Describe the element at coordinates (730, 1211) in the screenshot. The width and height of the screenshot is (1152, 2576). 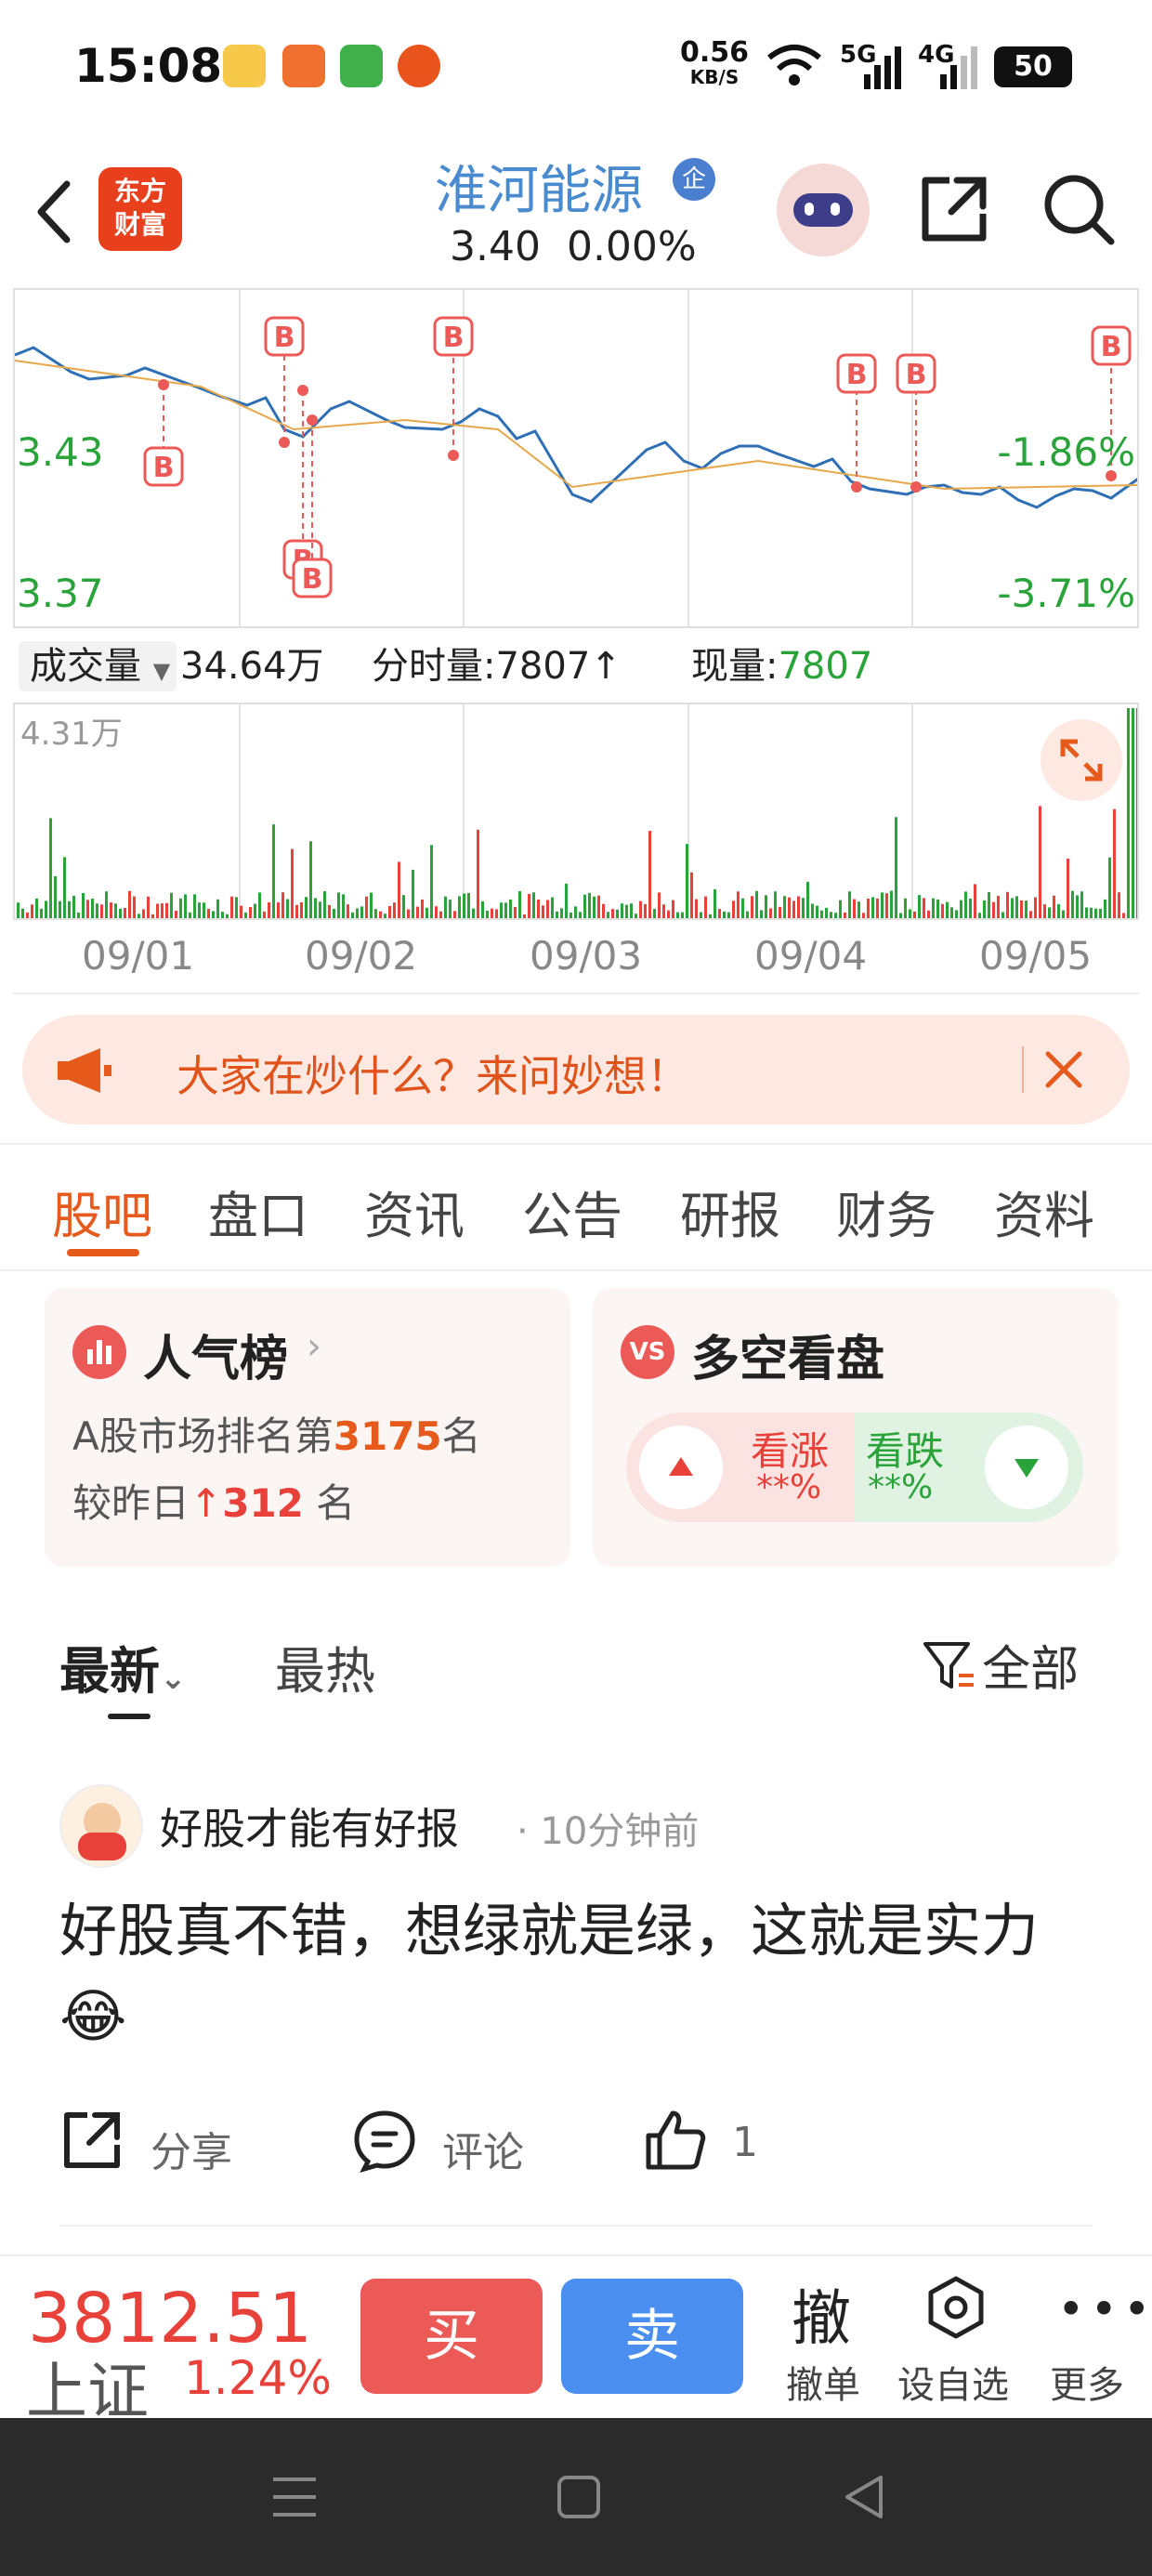
I see `tab-research: 研报` at that location.